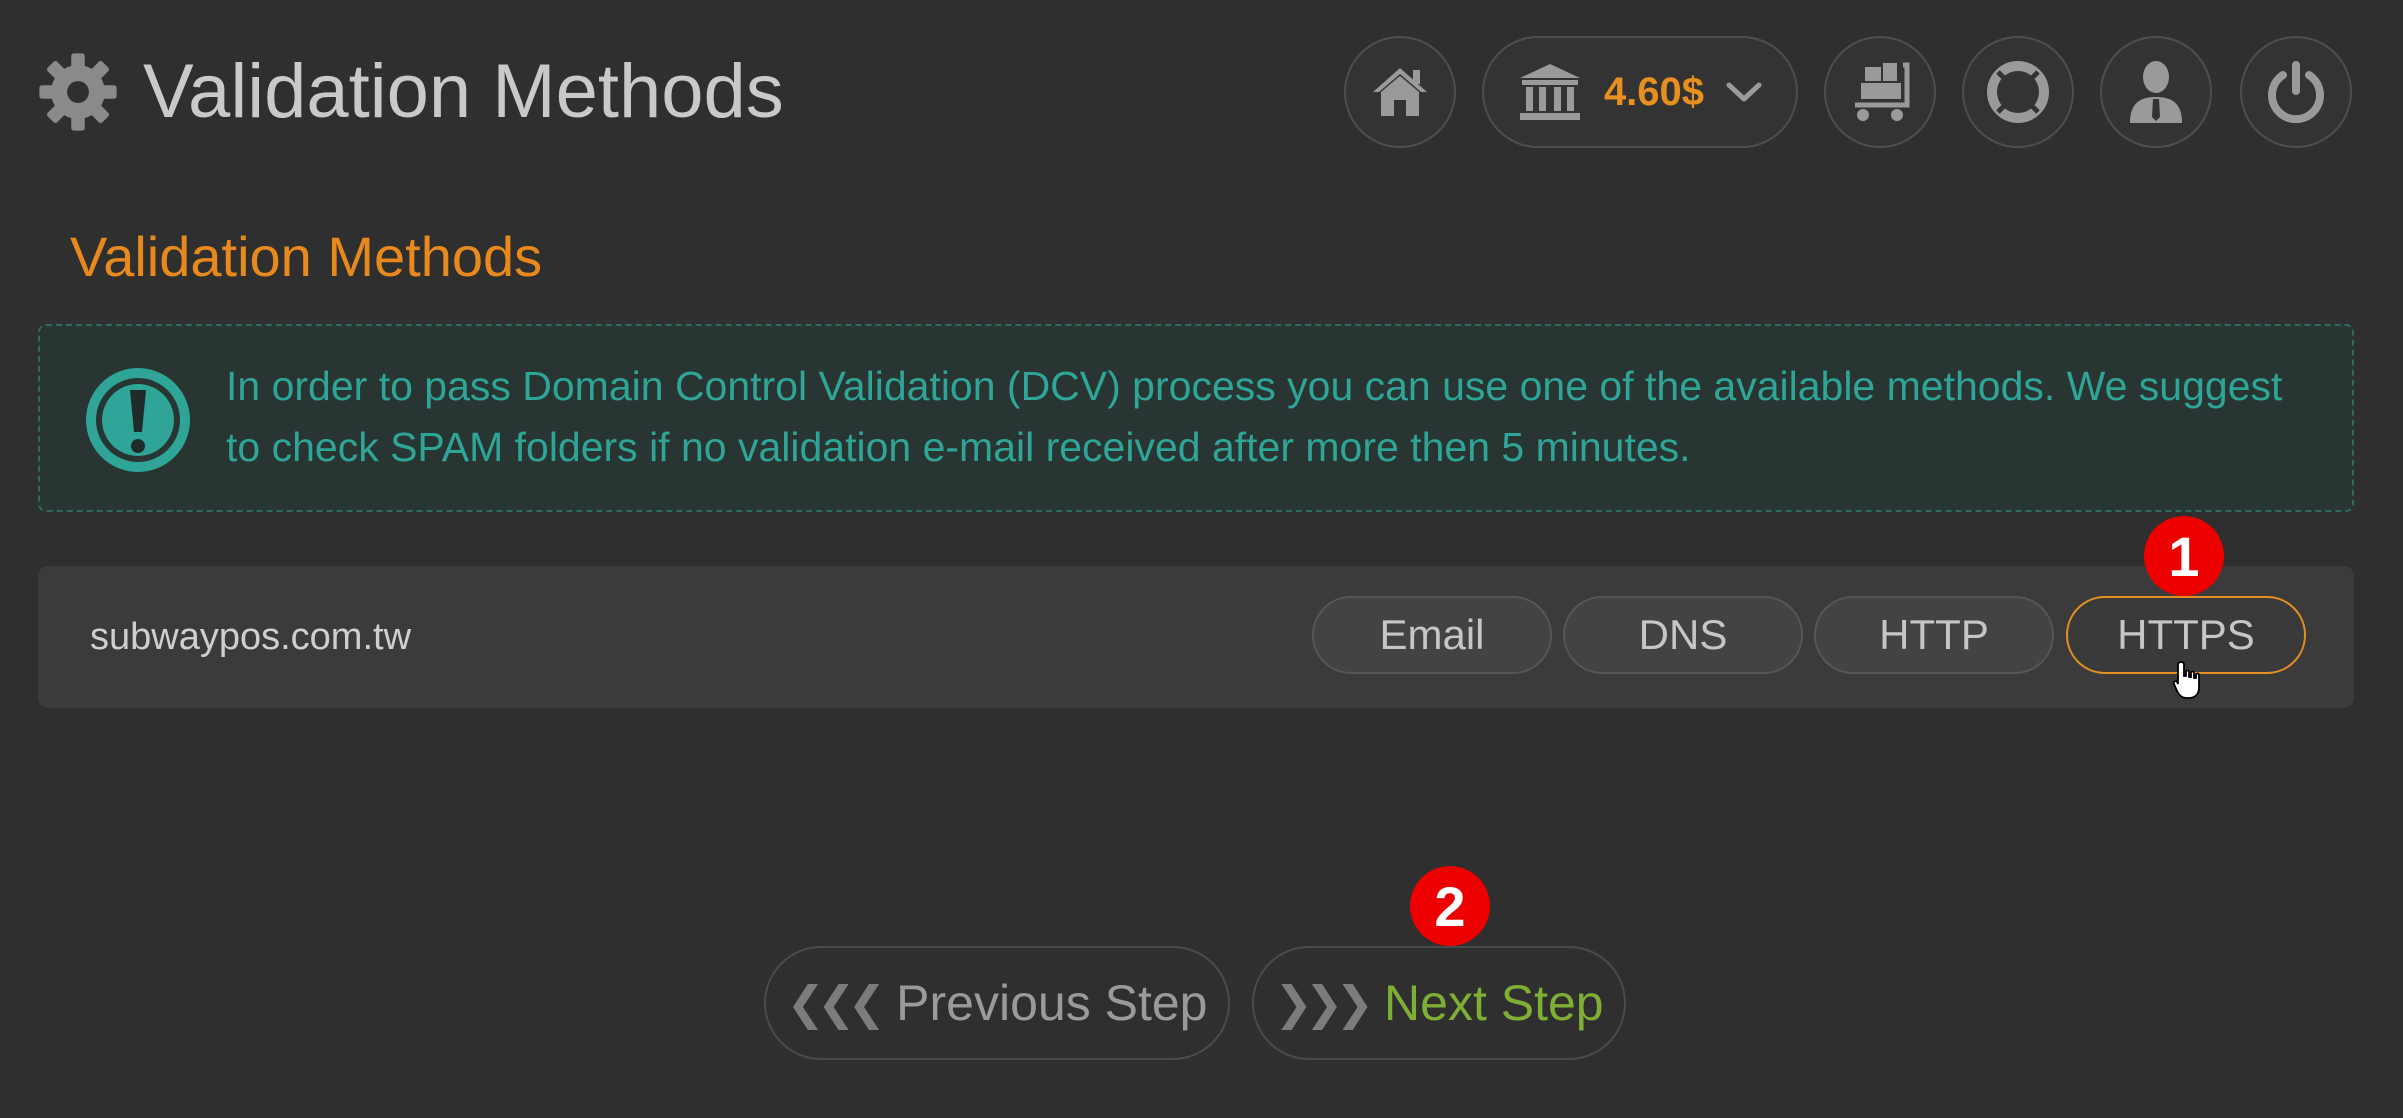  I want to click on account-button, so click(2156, 92).